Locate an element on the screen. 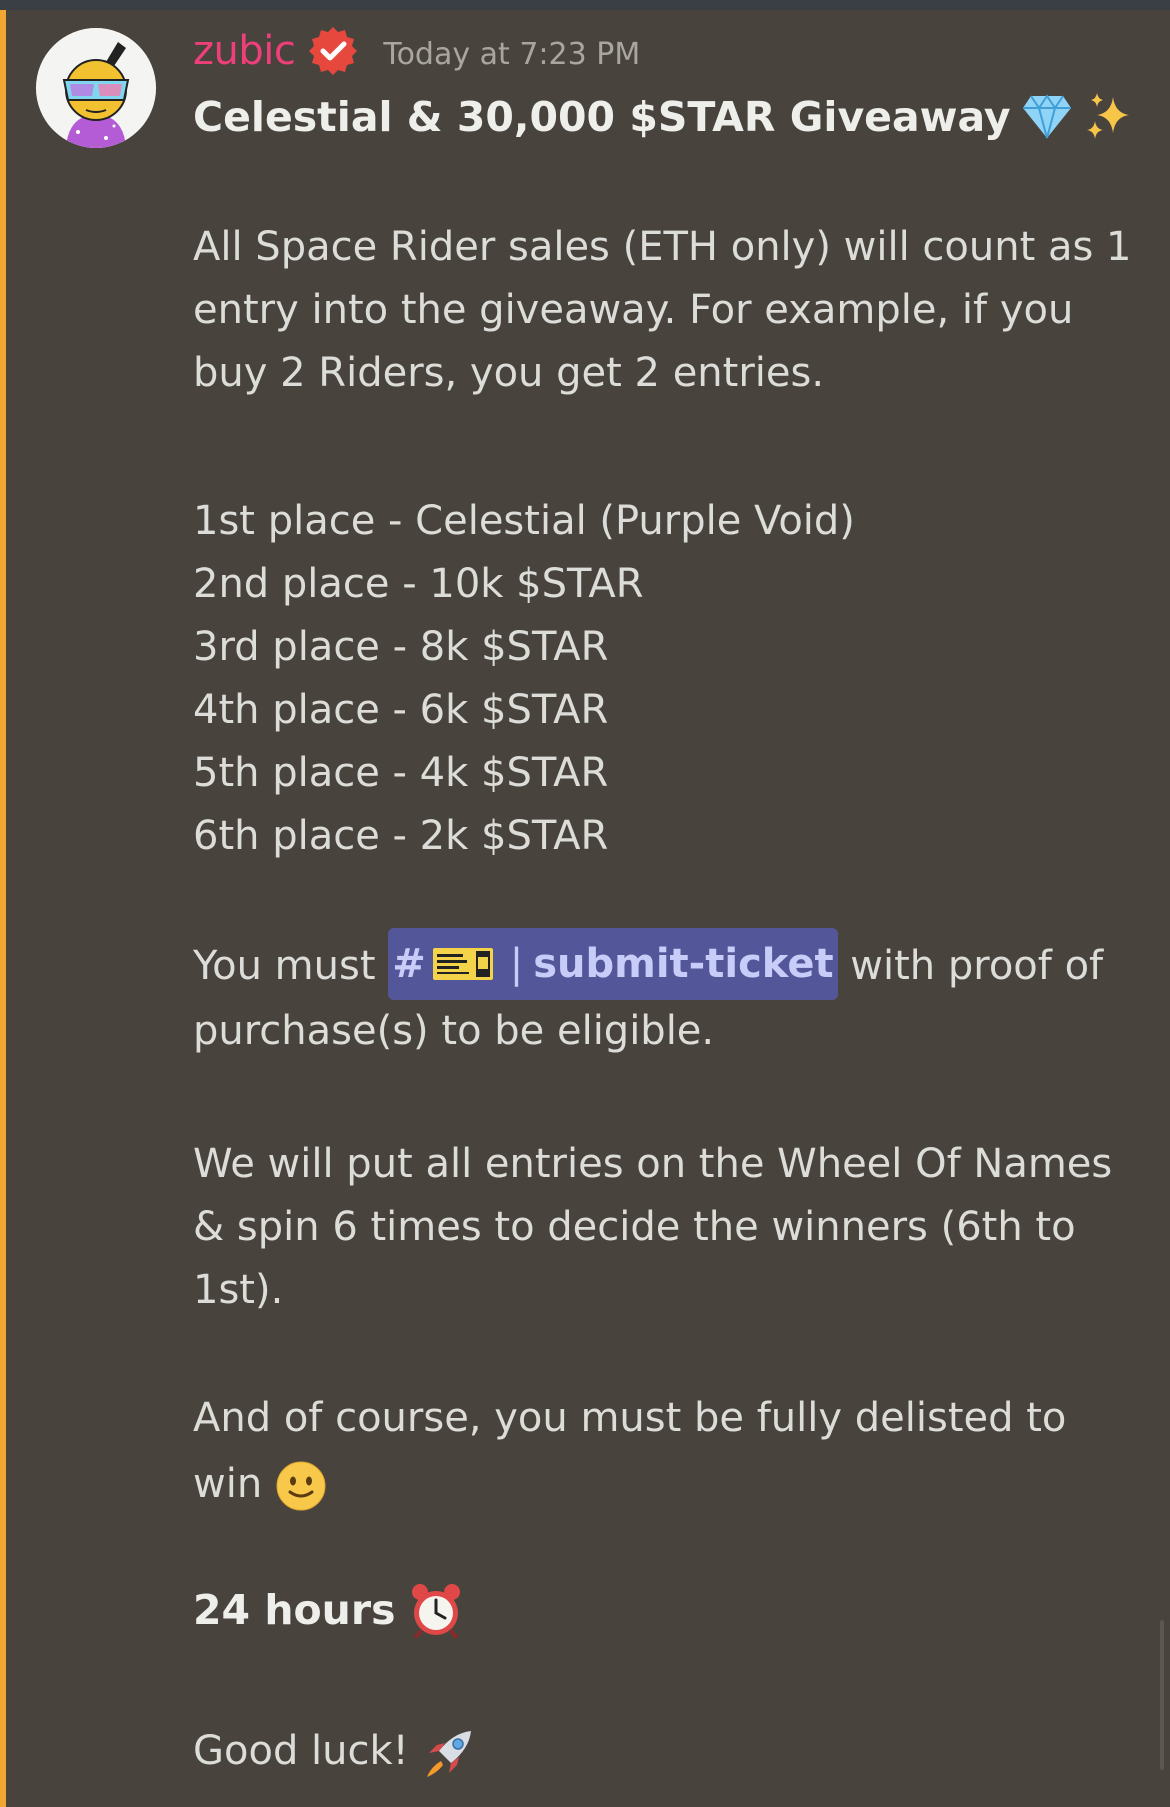 This screenshot has width=1170, height=1807. text-line: You must # | submit-ticket with proof of is located at coordinates (673, 964).